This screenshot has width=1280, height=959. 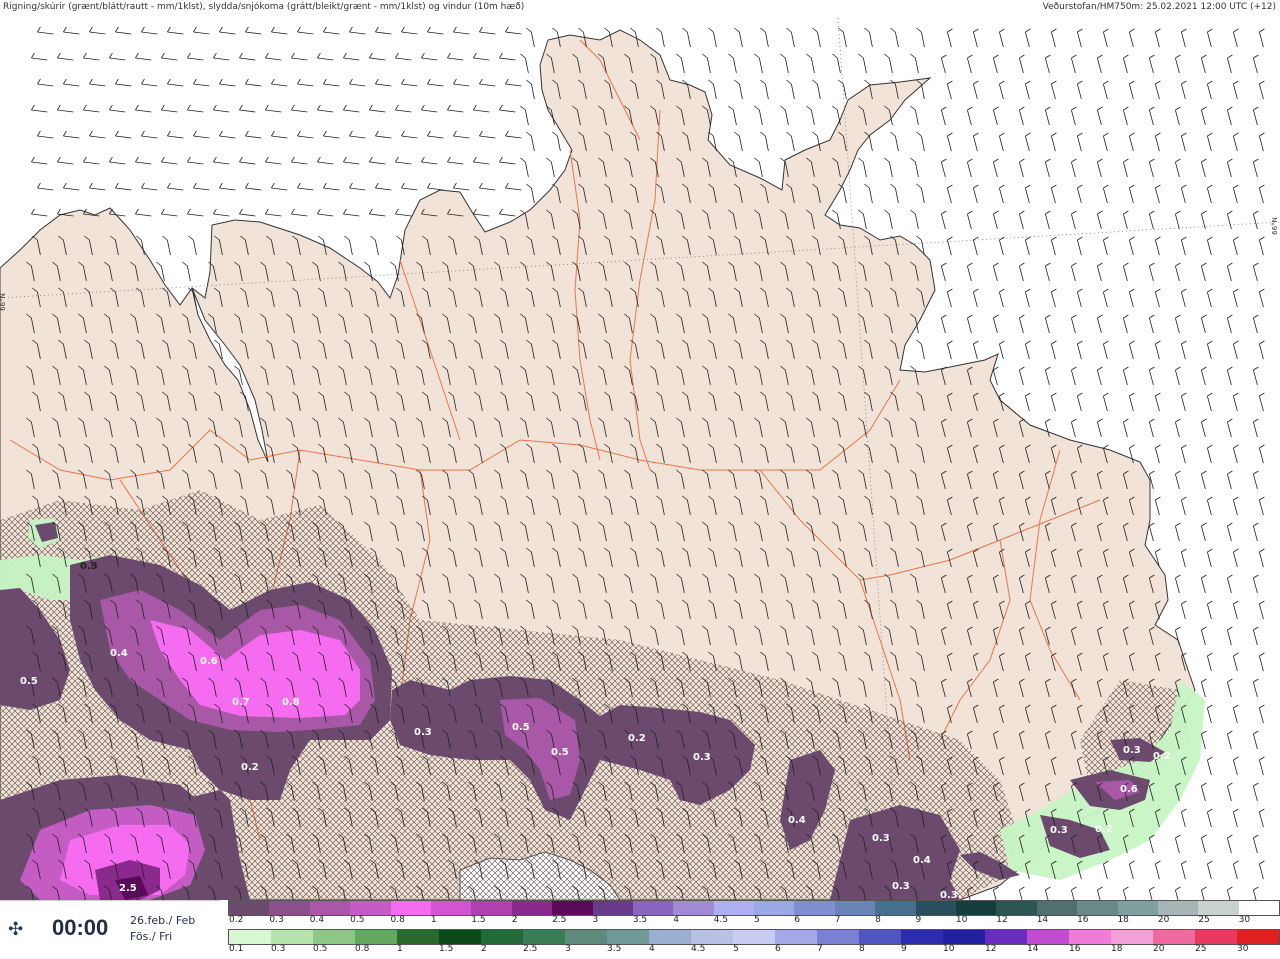 I want to click on legend-label: 2.5, so click(x=559, y=920).